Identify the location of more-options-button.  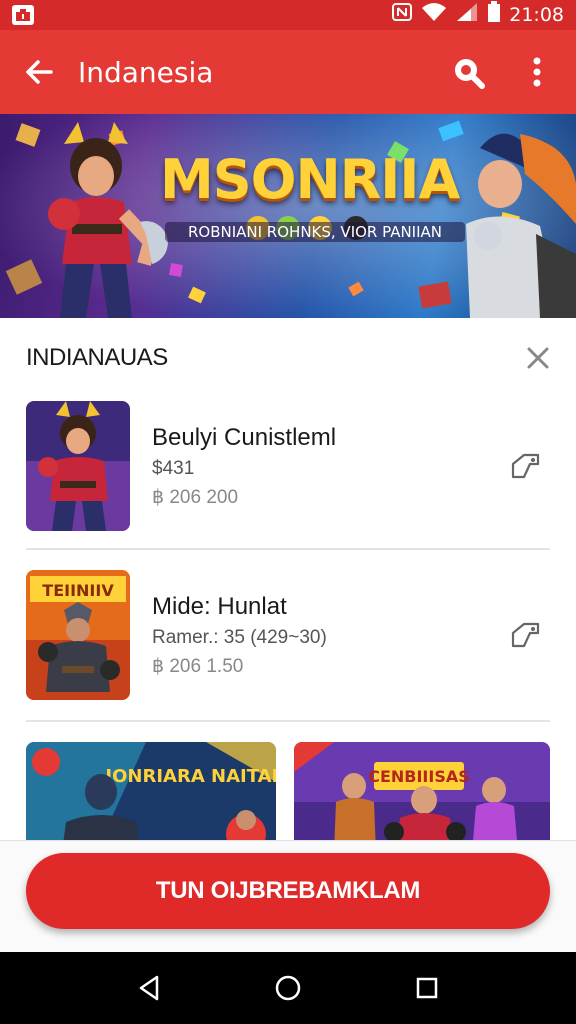
(537, 72).